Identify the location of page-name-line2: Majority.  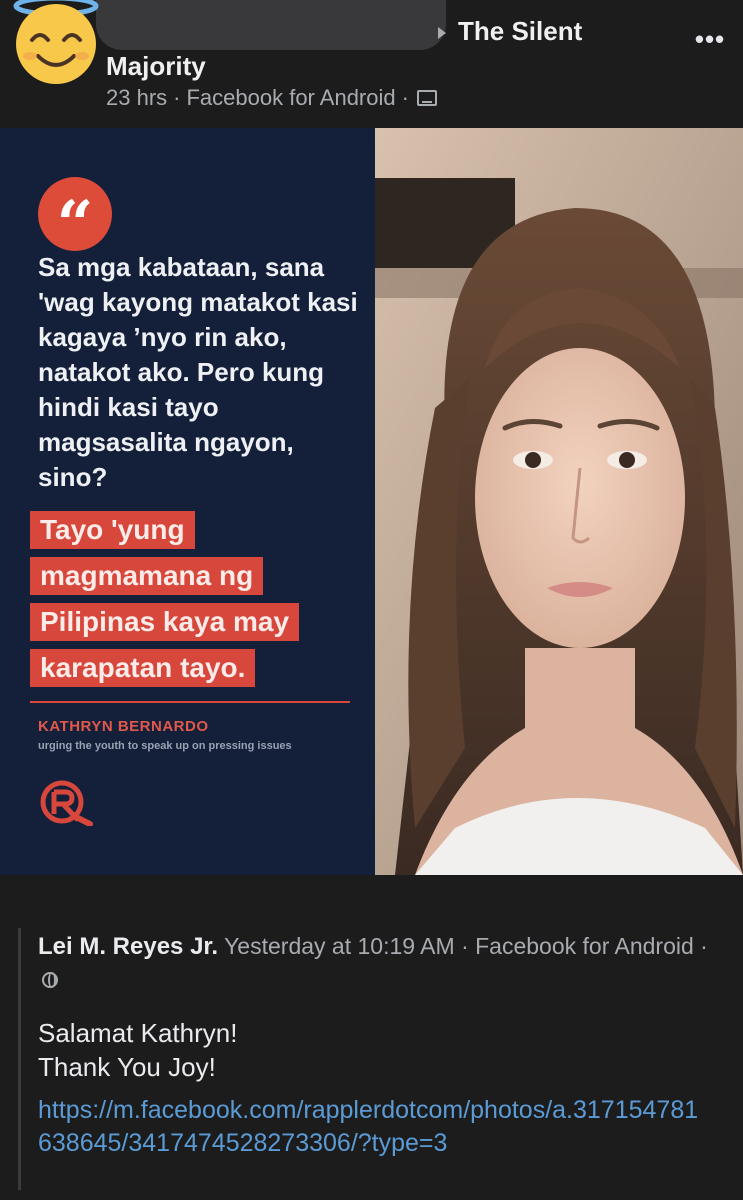
(156, 66).